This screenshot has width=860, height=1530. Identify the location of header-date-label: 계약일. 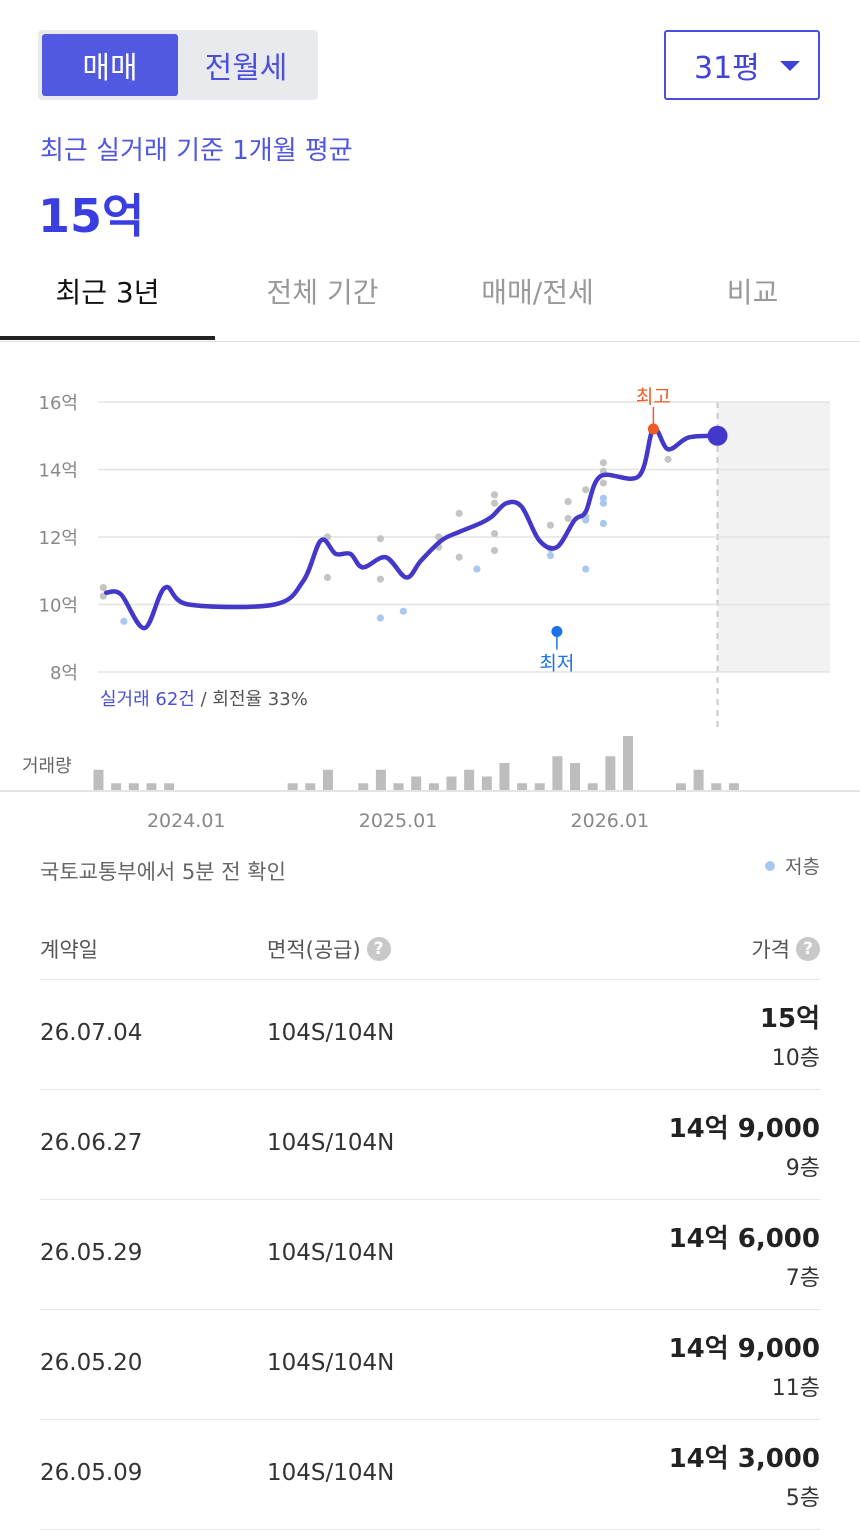
(69, 950).